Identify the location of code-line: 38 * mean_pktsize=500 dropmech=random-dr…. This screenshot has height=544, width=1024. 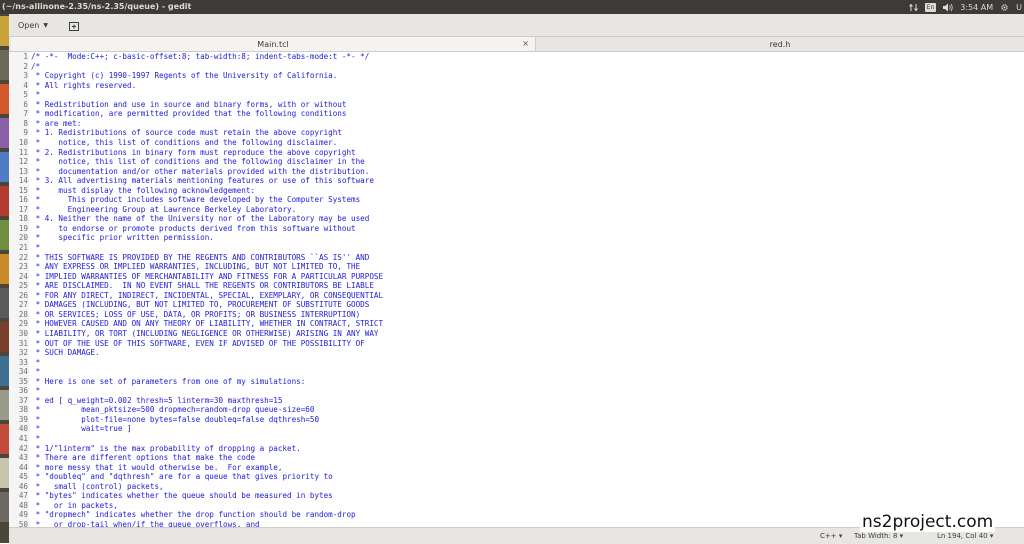
(516, 410).